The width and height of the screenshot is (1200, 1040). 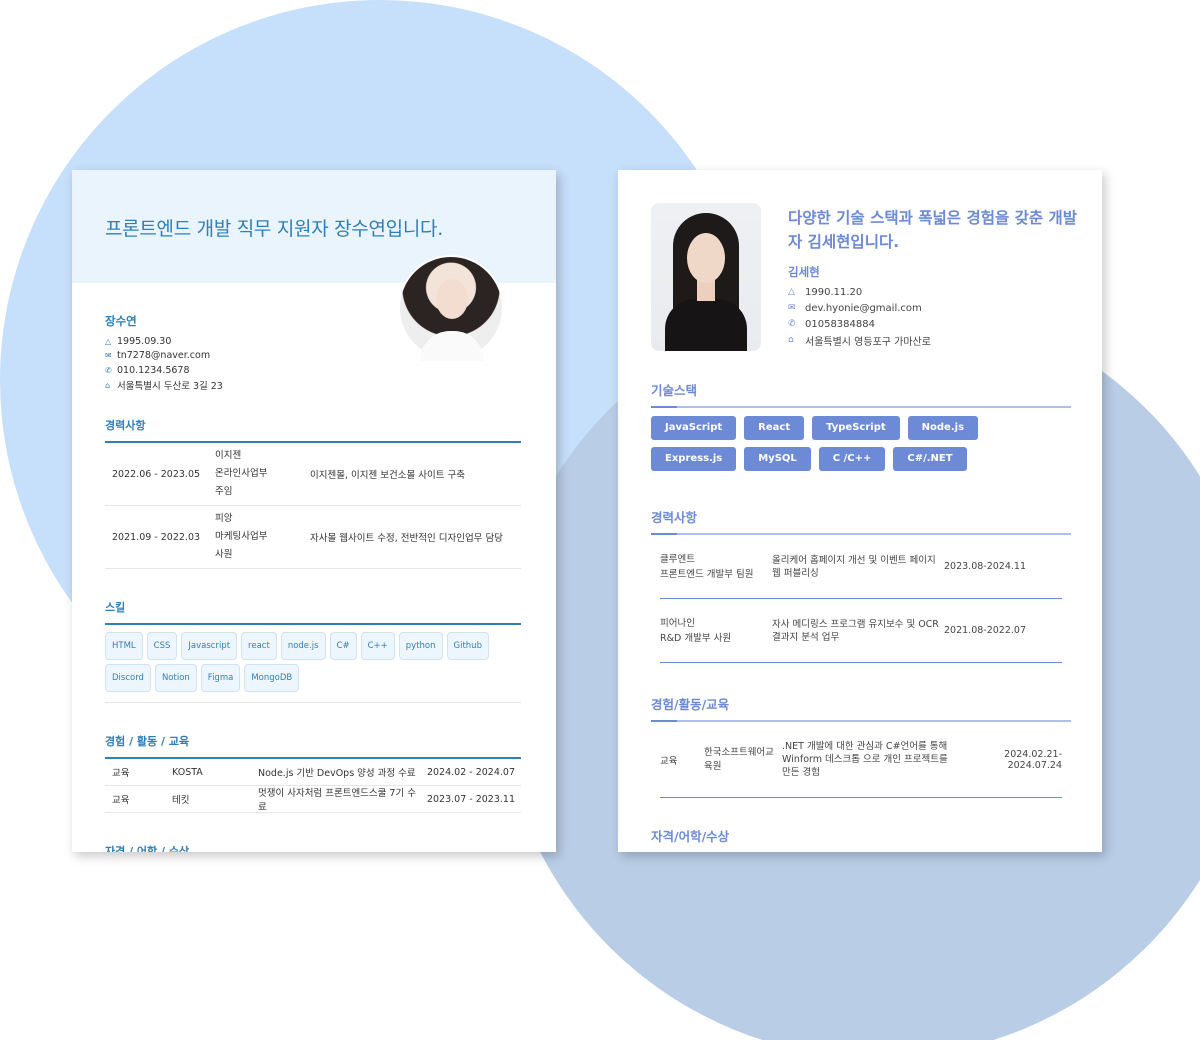 I want to click on resume2-headline: 다양한 기술 스택과 폭넓은 경험을 갖춘 개발자 김세현입니다., so click(x=933, y=230).